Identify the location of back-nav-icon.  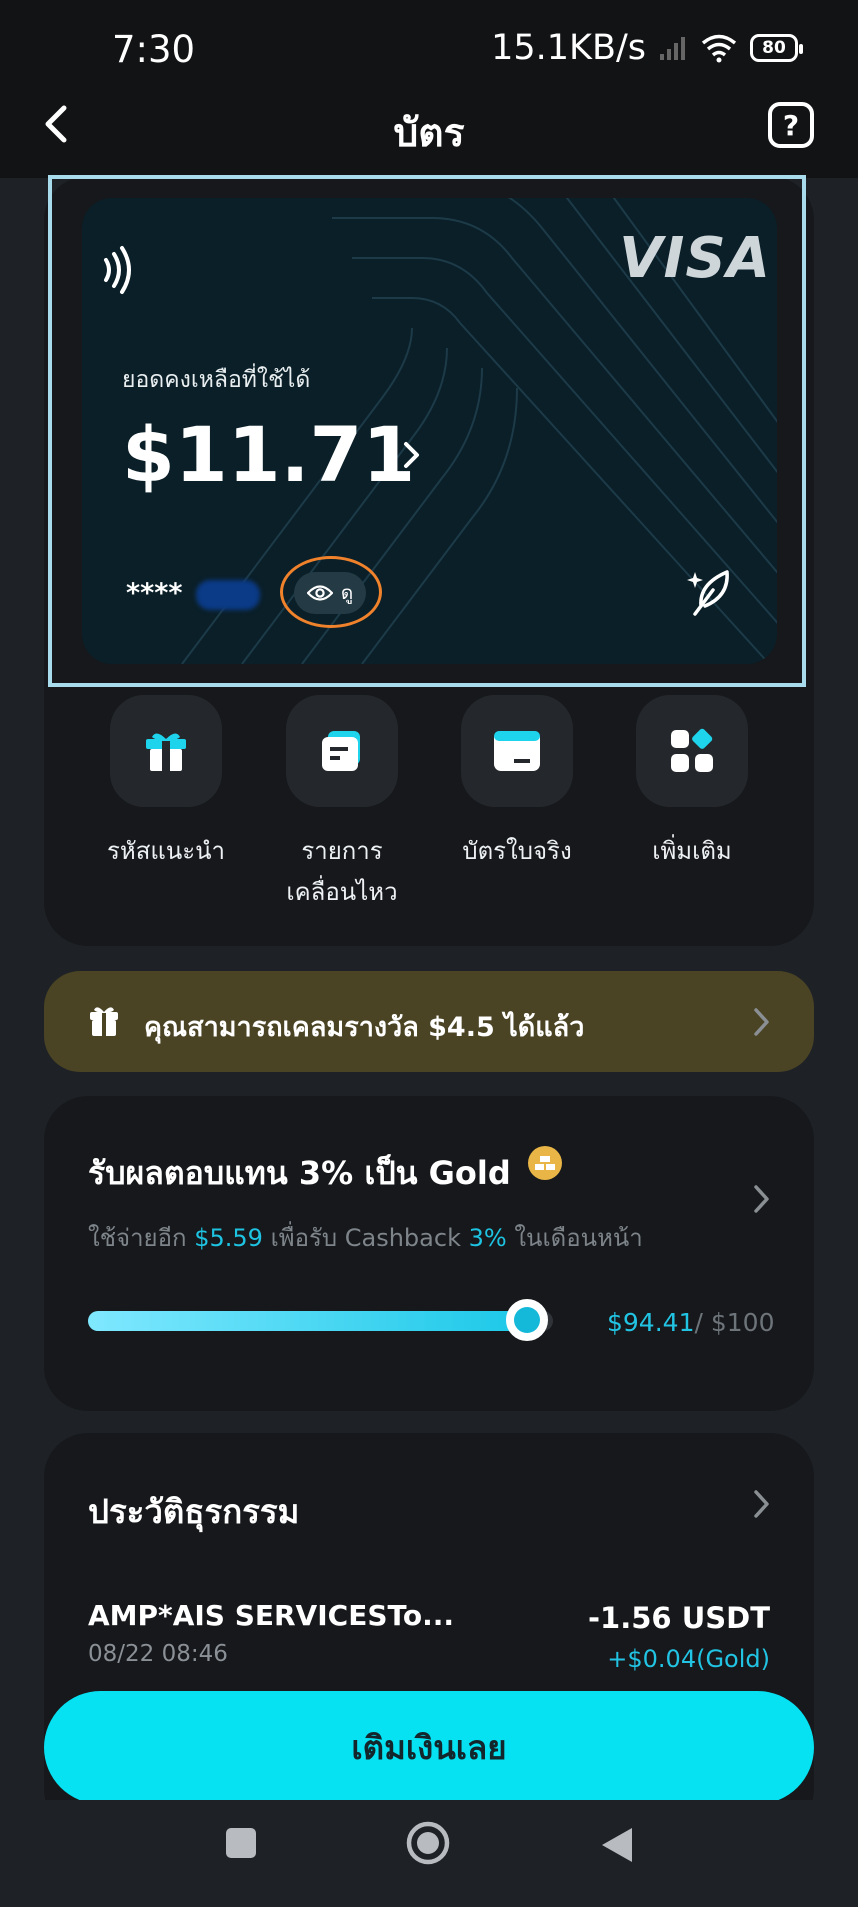
(617, 1845).